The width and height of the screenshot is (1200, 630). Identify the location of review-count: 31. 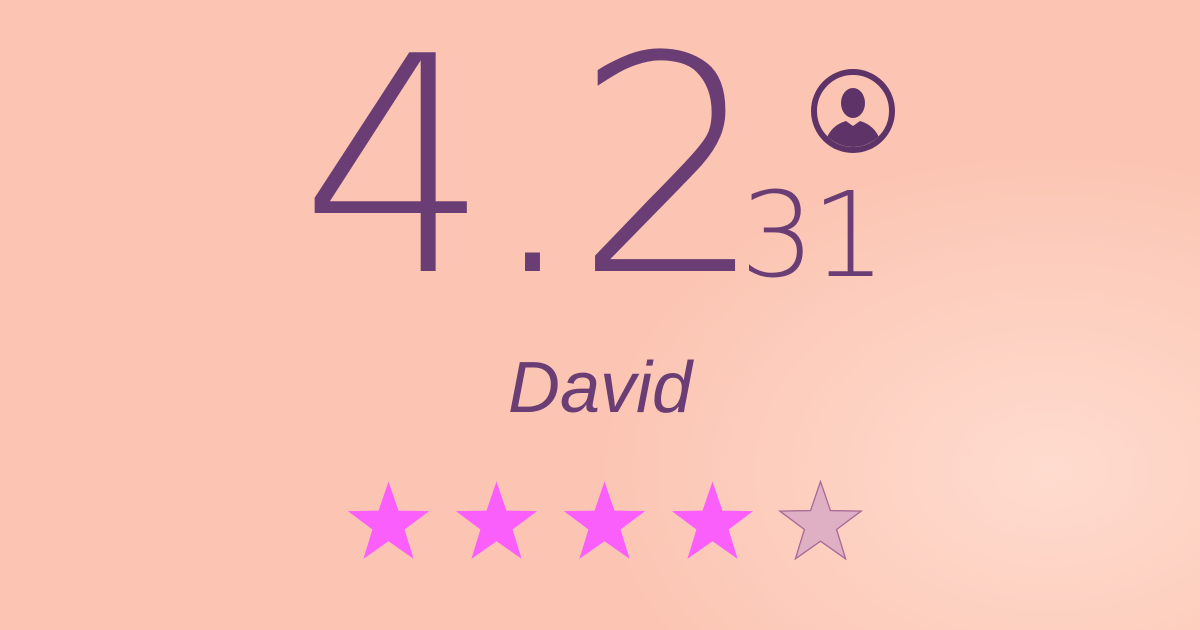
(813, 235).